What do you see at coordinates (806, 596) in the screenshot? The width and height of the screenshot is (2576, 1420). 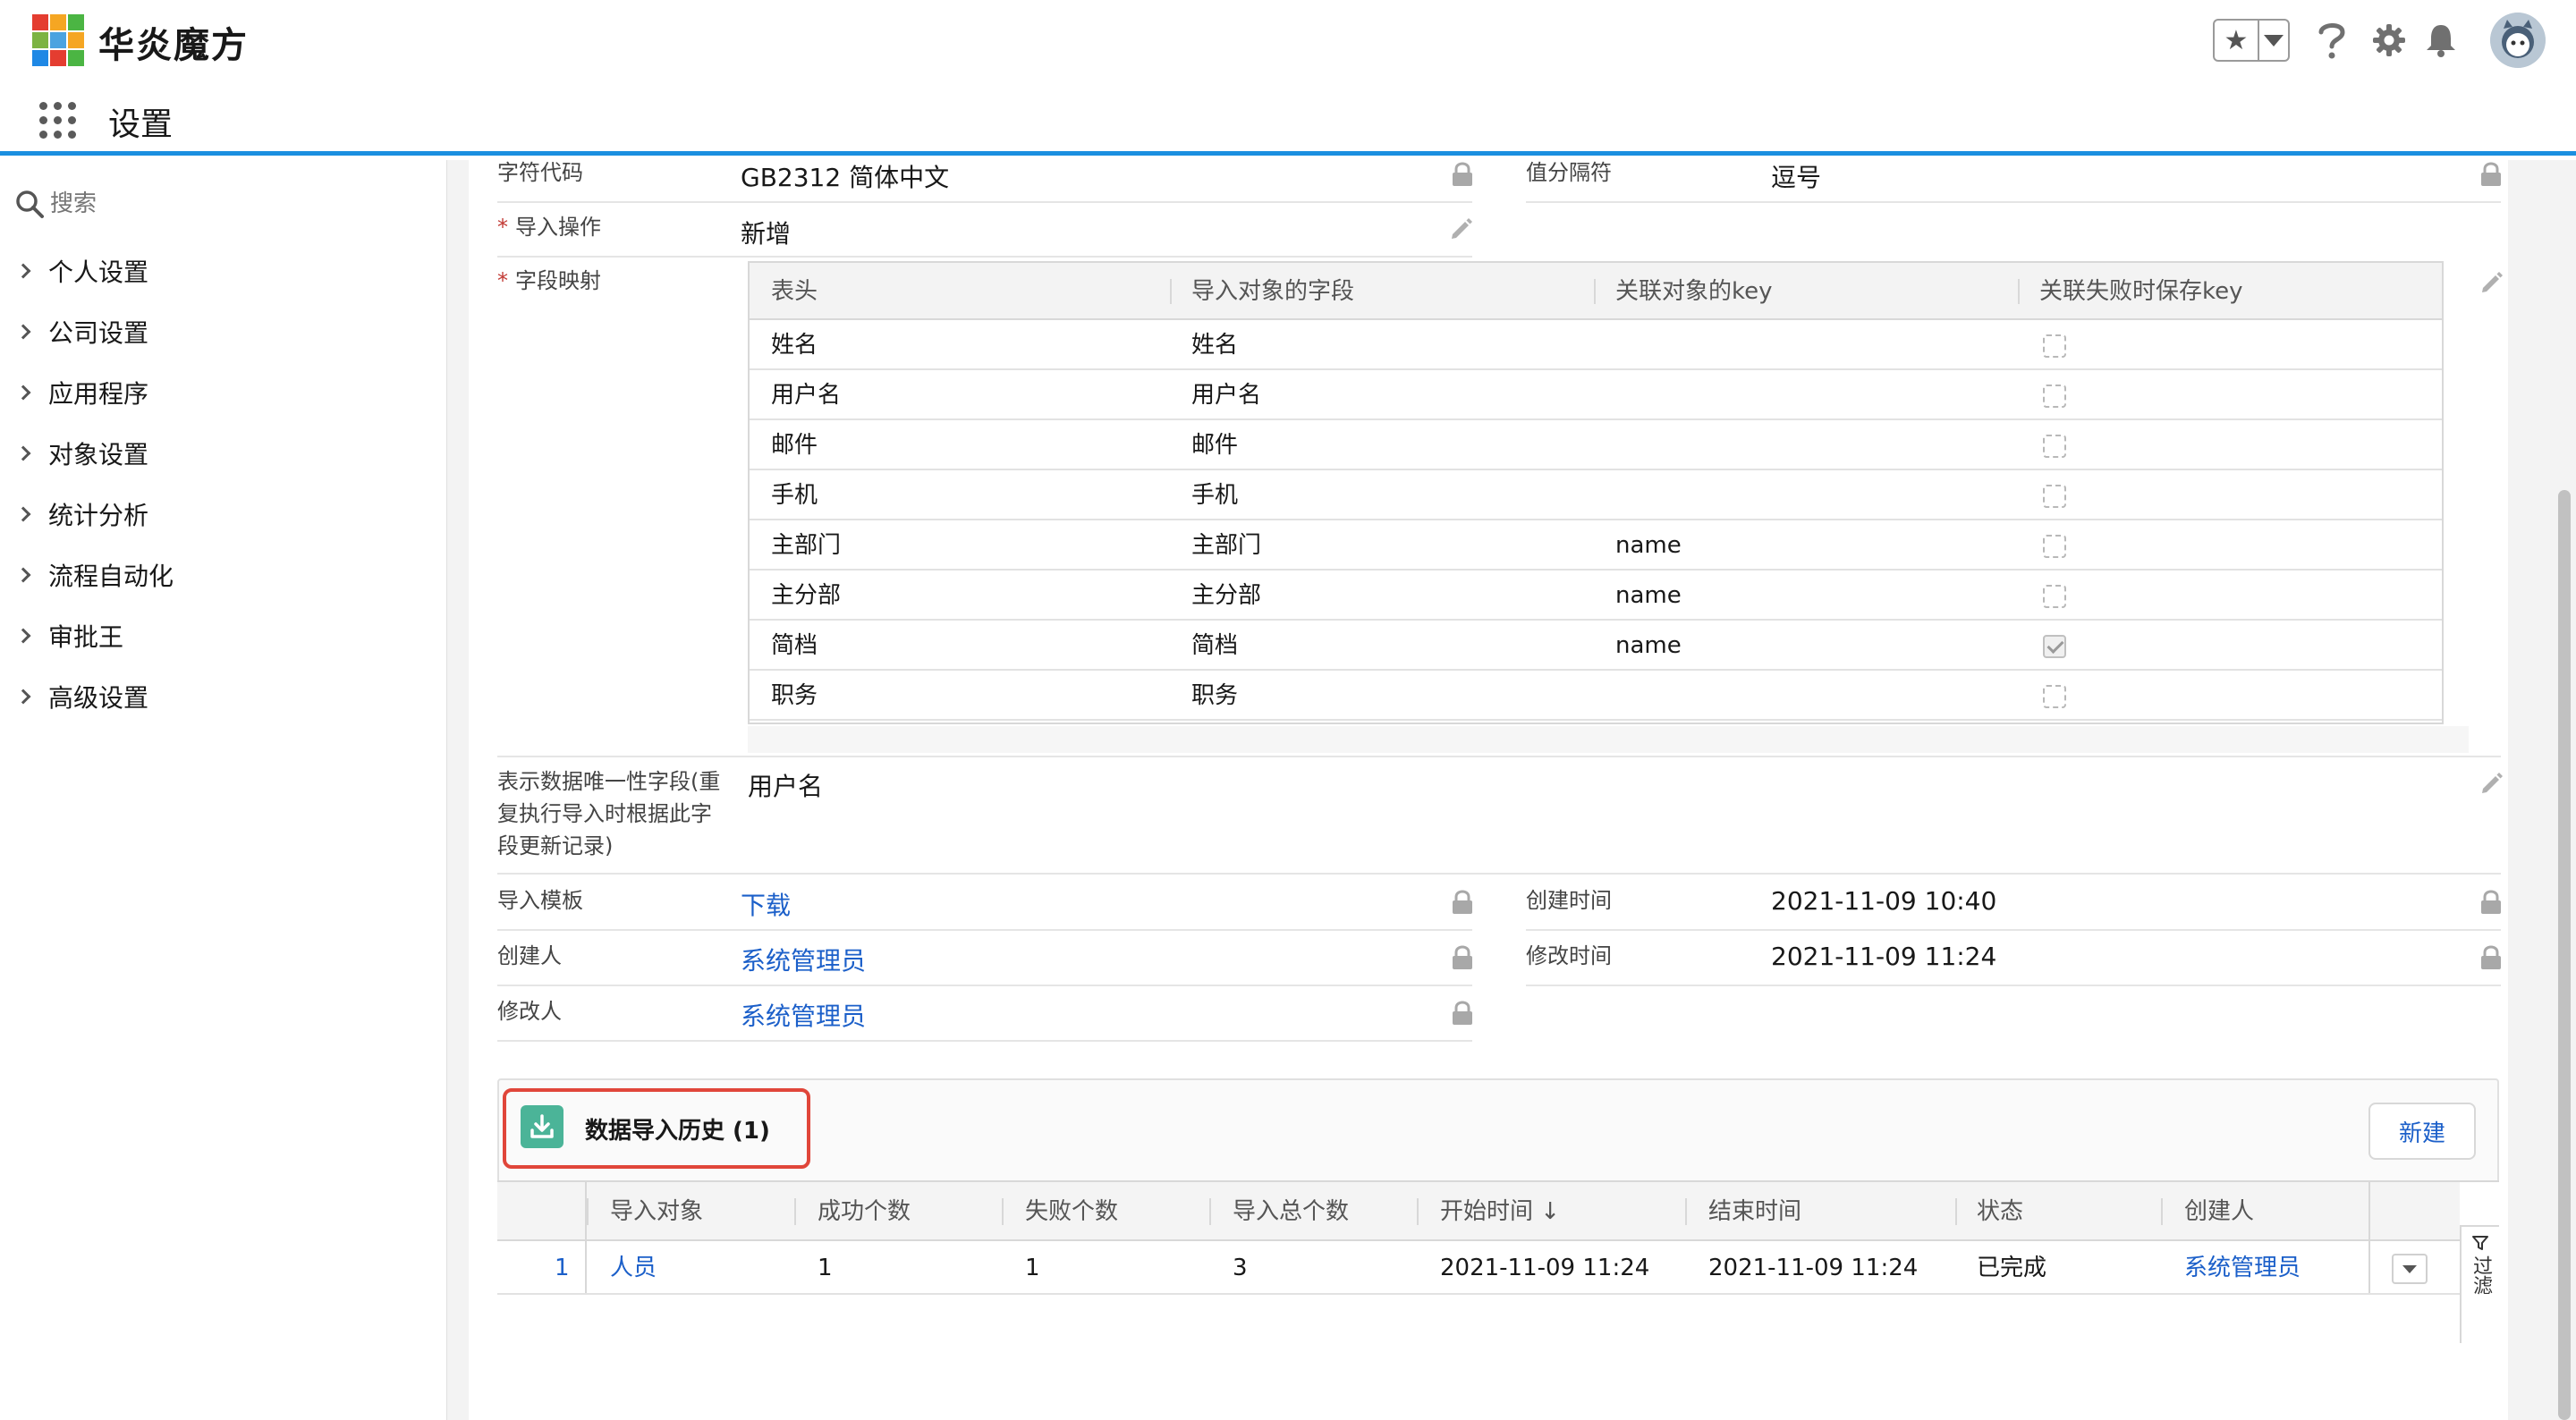 I see `header-cell: 主分部` at bounding box center [806, 596].